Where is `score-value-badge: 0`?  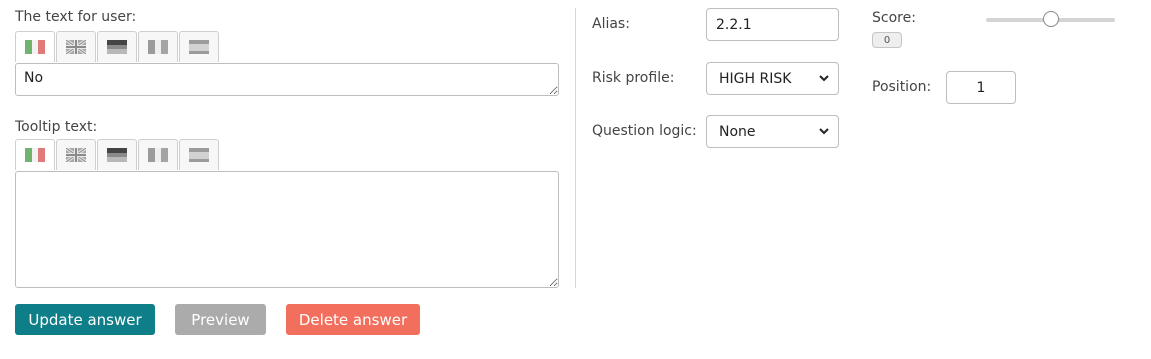 score-value-badge: 0 is located at coordinates (887, 40).